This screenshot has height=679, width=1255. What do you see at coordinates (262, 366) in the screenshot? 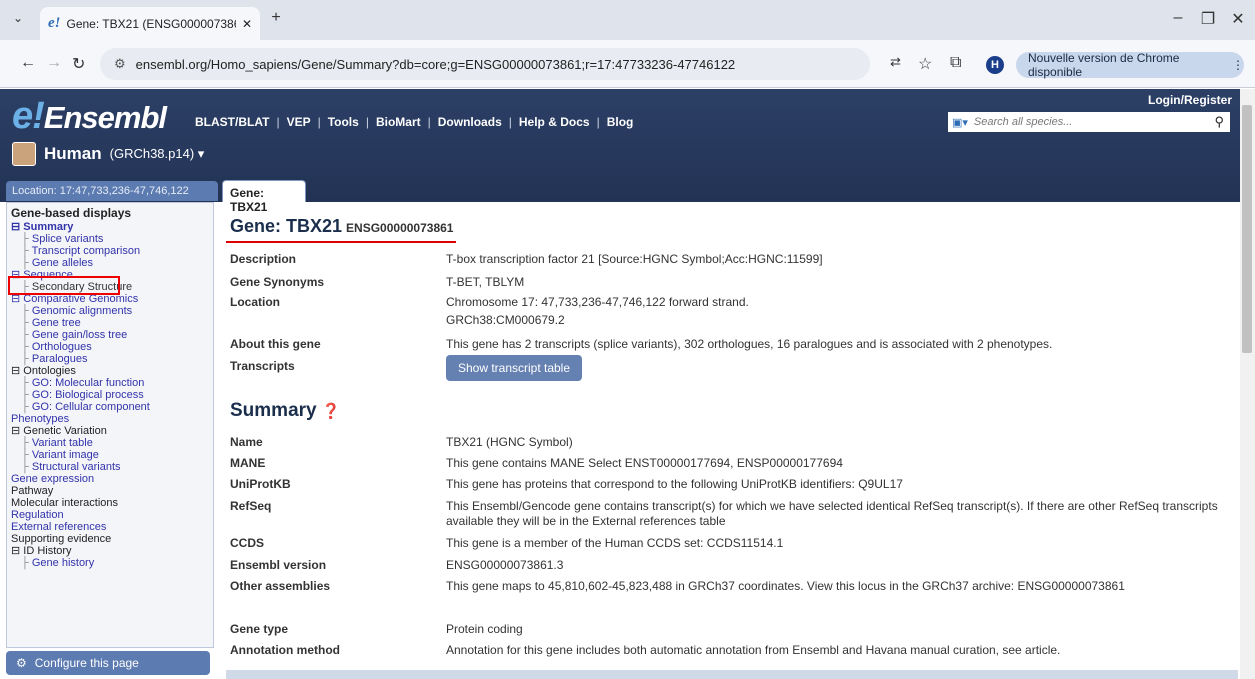
I see `info-row-key: Transcripts` at bounding box center [262, 366].